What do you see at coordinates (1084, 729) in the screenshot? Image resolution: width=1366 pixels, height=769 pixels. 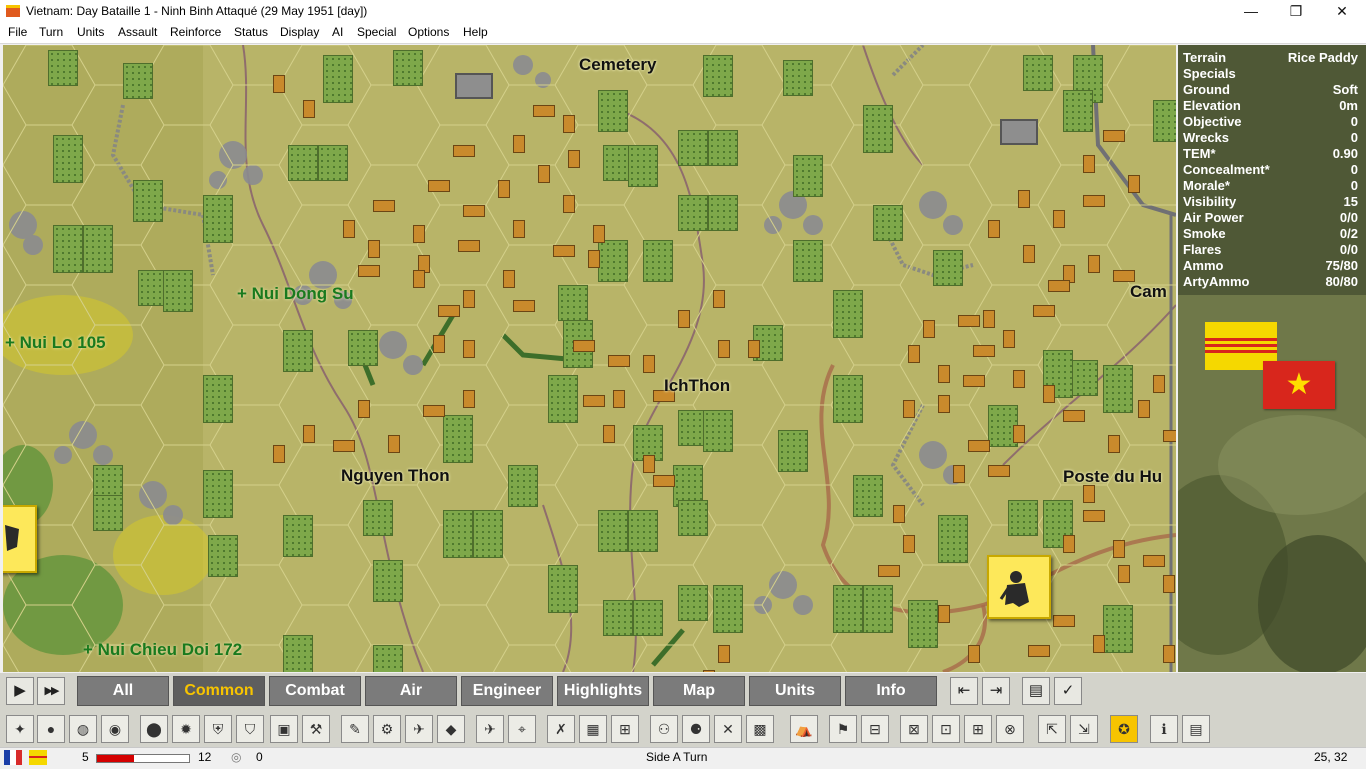 I see `skip-icon: ⇲` at bounding box center [1084, 729].